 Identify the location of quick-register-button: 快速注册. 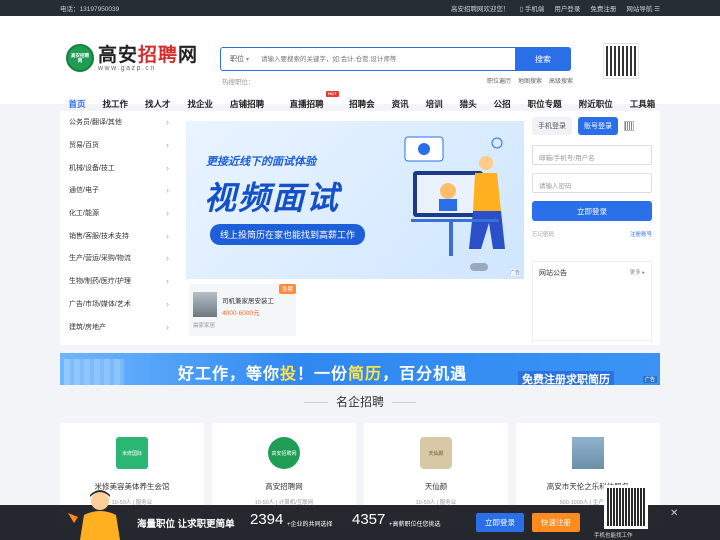
(556, 522).